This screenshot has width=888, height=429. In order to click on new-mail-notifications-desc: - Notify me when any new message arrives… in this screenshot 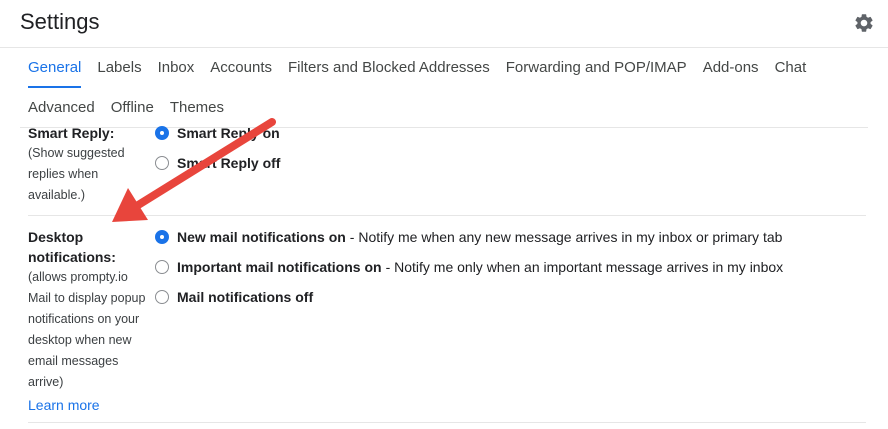, I will do `click(566, 237)`.